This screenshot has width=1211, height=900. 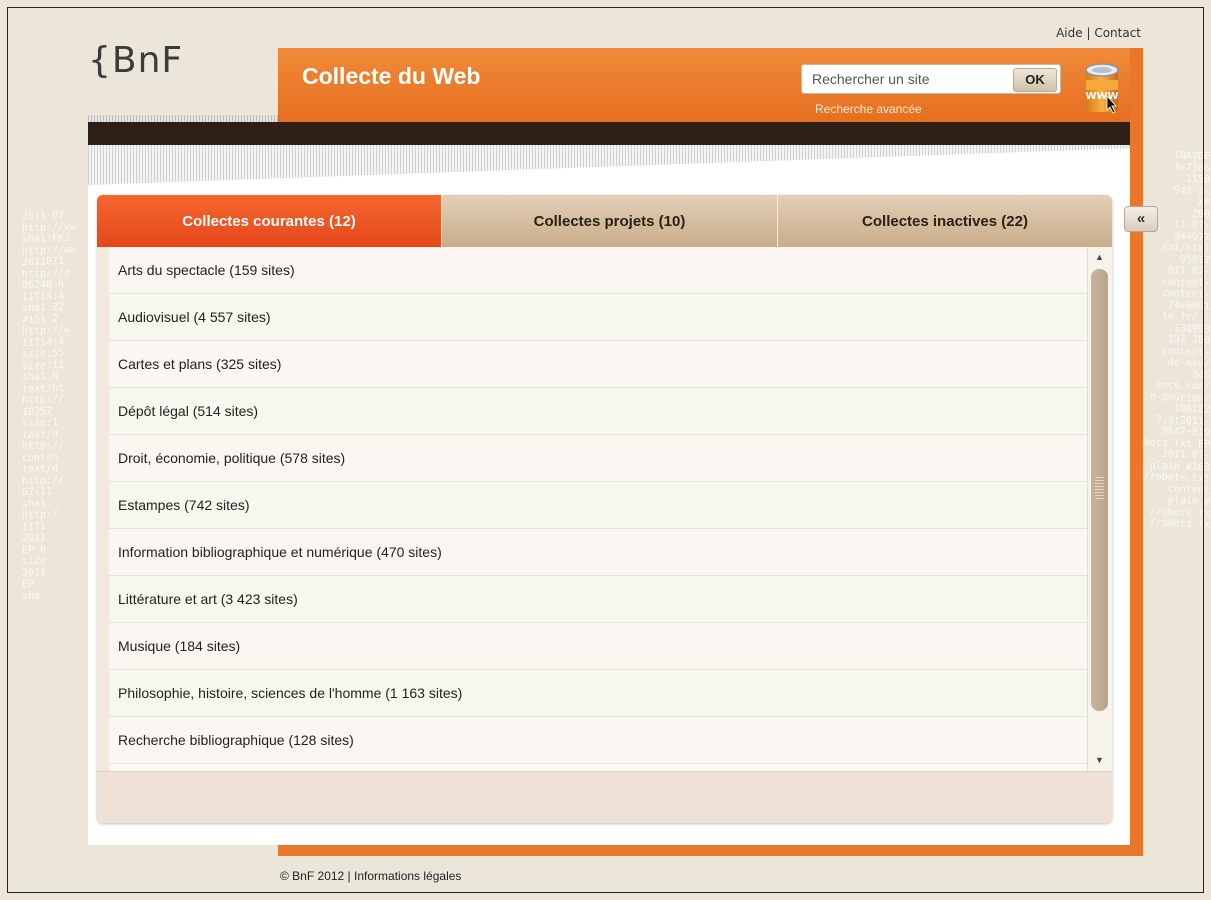 What do you see at coordinates (1101, 96) in the screenshot?
I see `www-icon-label: WWW` at bounding box center [1101, 96].